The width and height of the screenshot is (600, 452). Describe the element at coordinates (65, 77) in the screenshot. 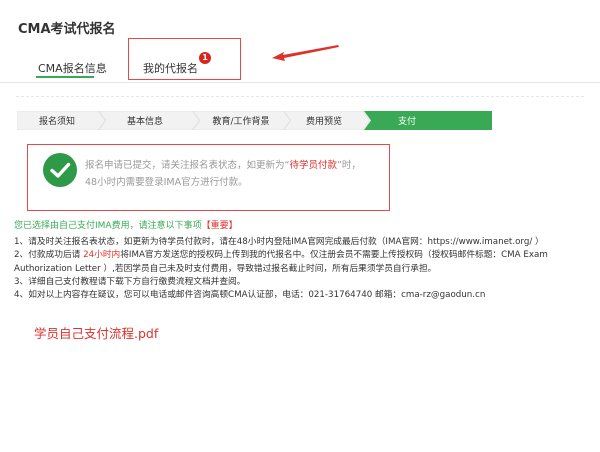

I see `active-tab-indicator` at that location.